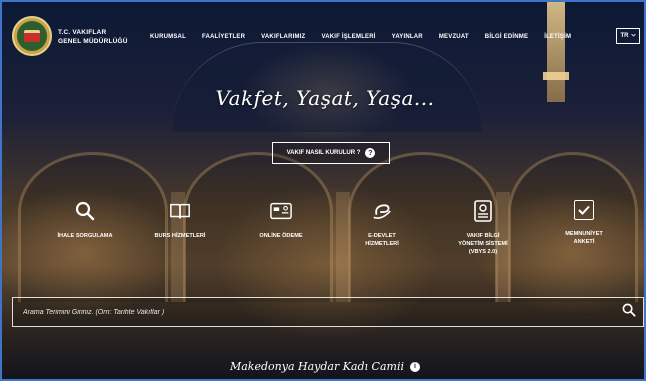 The width and height of the screenshot is (646, 381). What do you see at coordinates (223, 37) in the screenshot?
I see `nav-item-faaliyetler: FAALİYETLER` at bounding box center [223, 37].